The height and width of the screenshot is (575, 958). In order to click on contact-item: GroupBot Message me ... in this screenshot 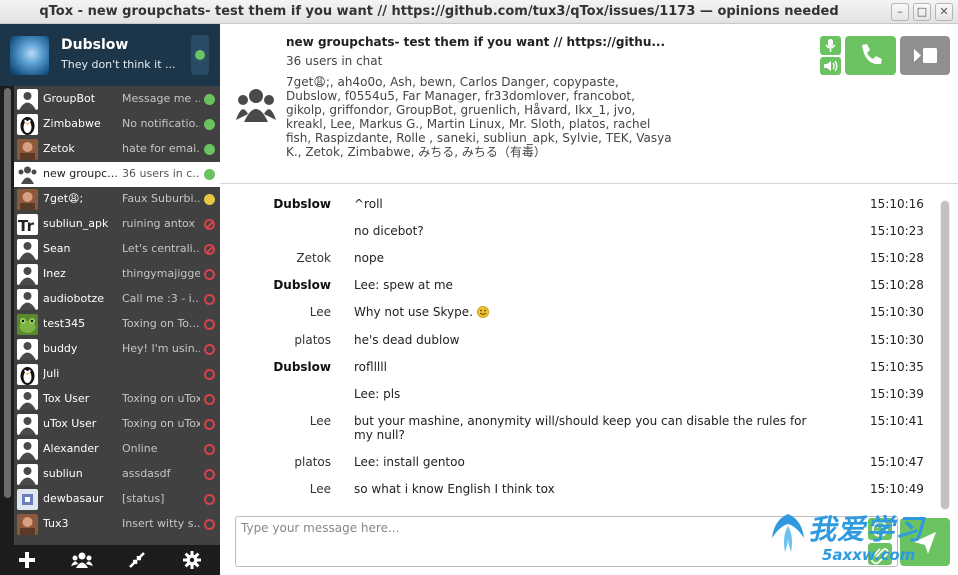, I will do `click(117, 99)`.